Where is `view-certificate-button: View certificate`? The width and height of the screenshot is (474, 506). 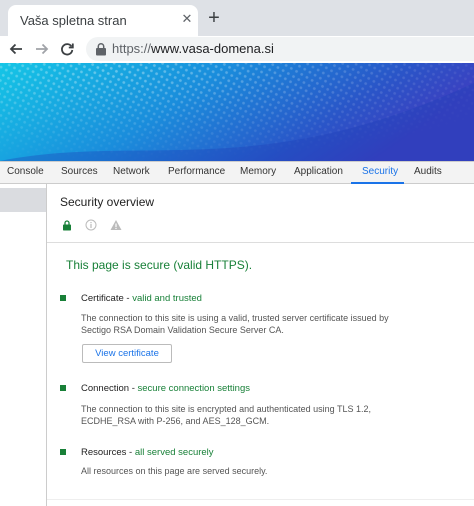 view-certificate-button: View certificate is located at coordinates (127, 353).